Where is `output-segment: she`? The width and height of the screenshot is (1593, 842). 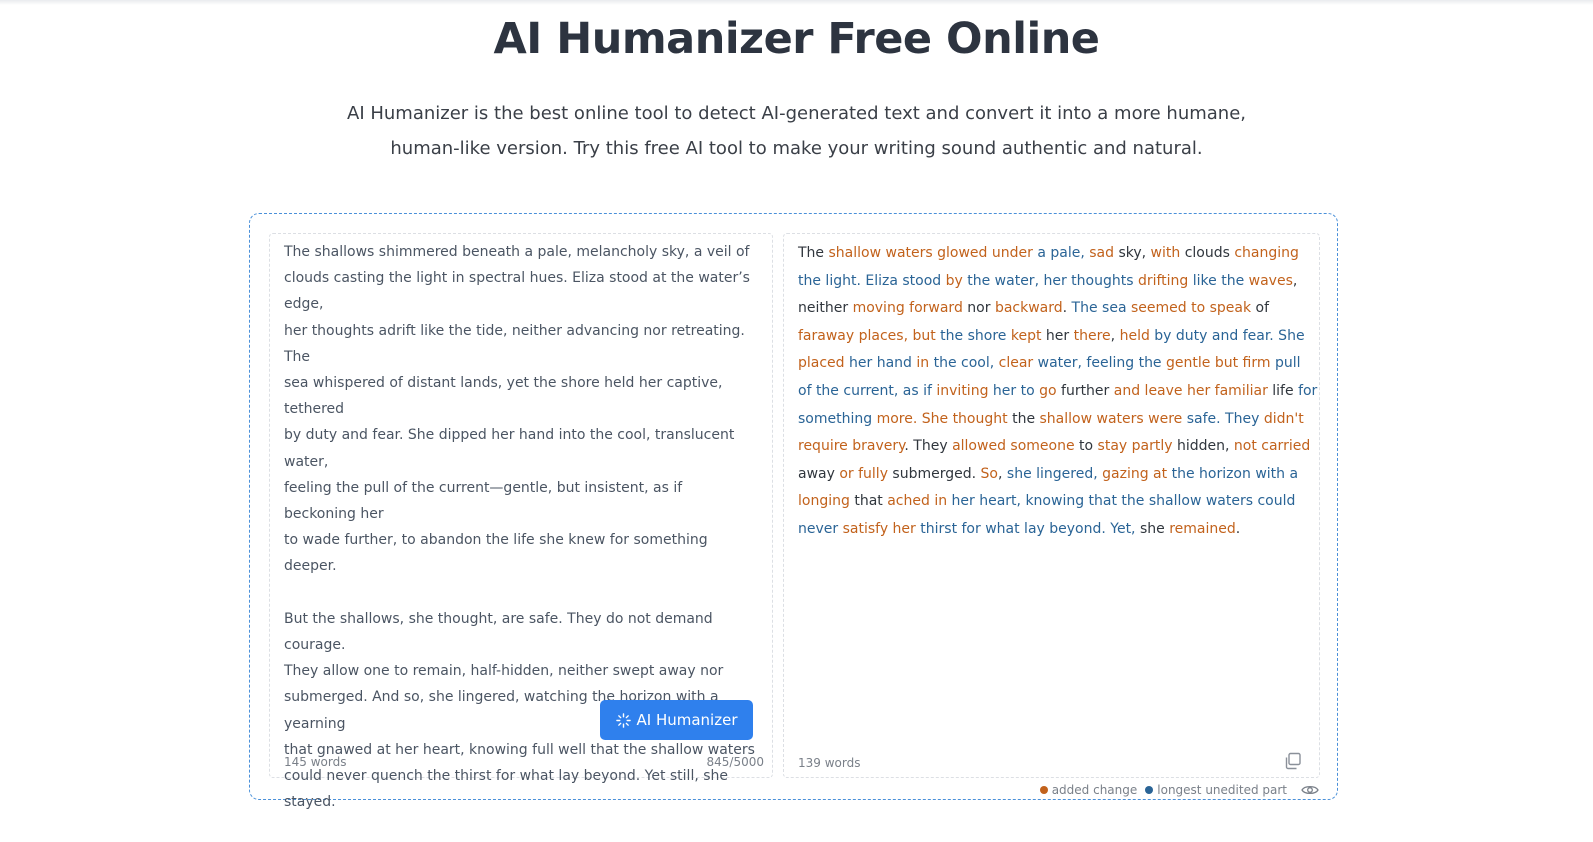 output-segment: she is located at coordinates (1152, 528).